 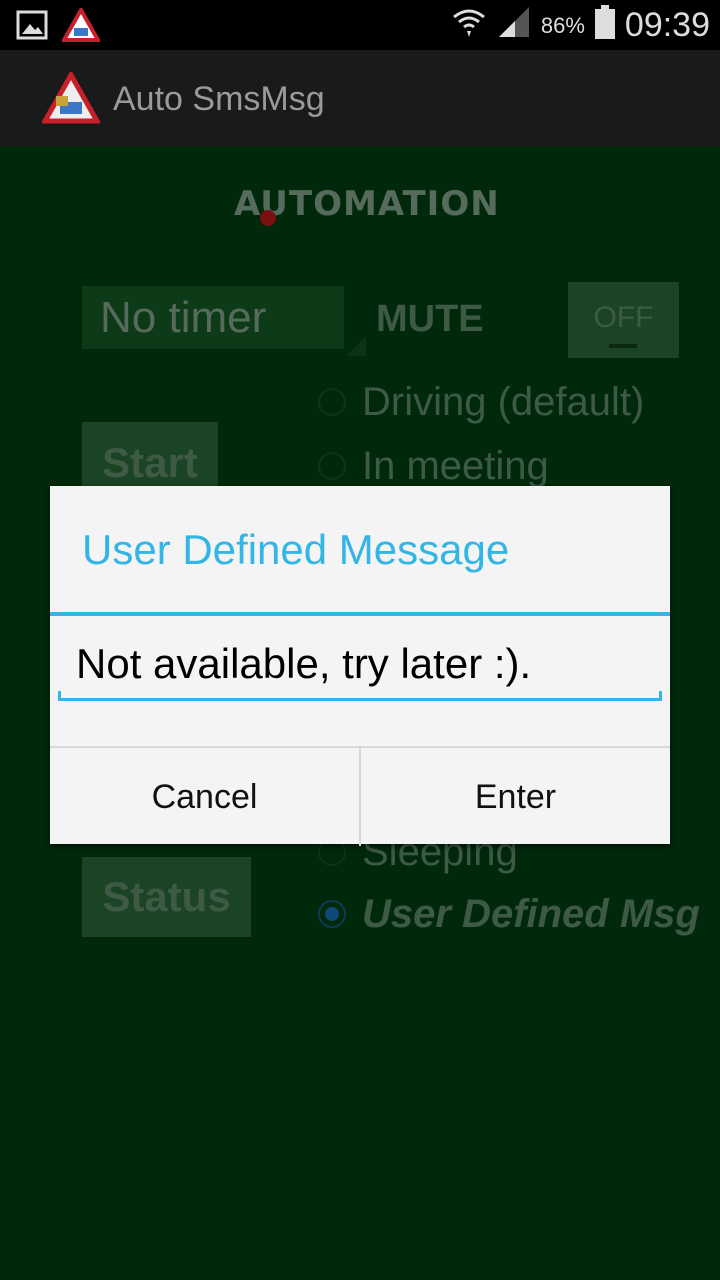 What do you see at coordinates (360, 614) in the screenshot?
I see `dialog-title-divider` at bounding box center [360, 614].